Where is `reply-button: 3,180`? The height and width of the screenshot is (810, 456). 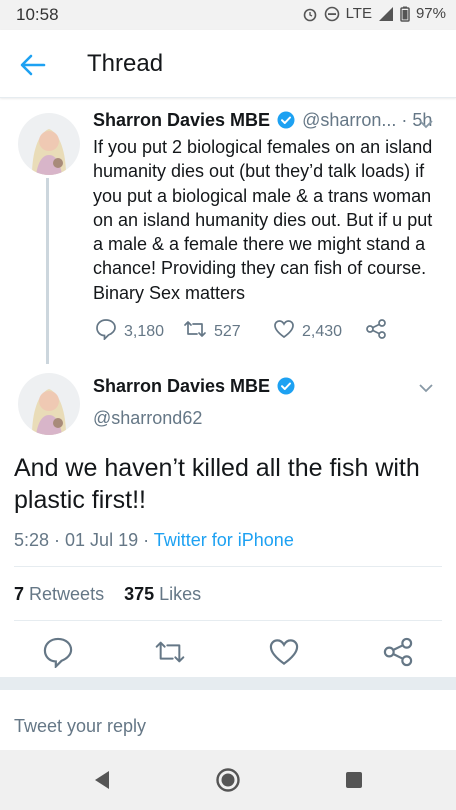 reply-button: 3,180 is located at coordinates (129, 331).